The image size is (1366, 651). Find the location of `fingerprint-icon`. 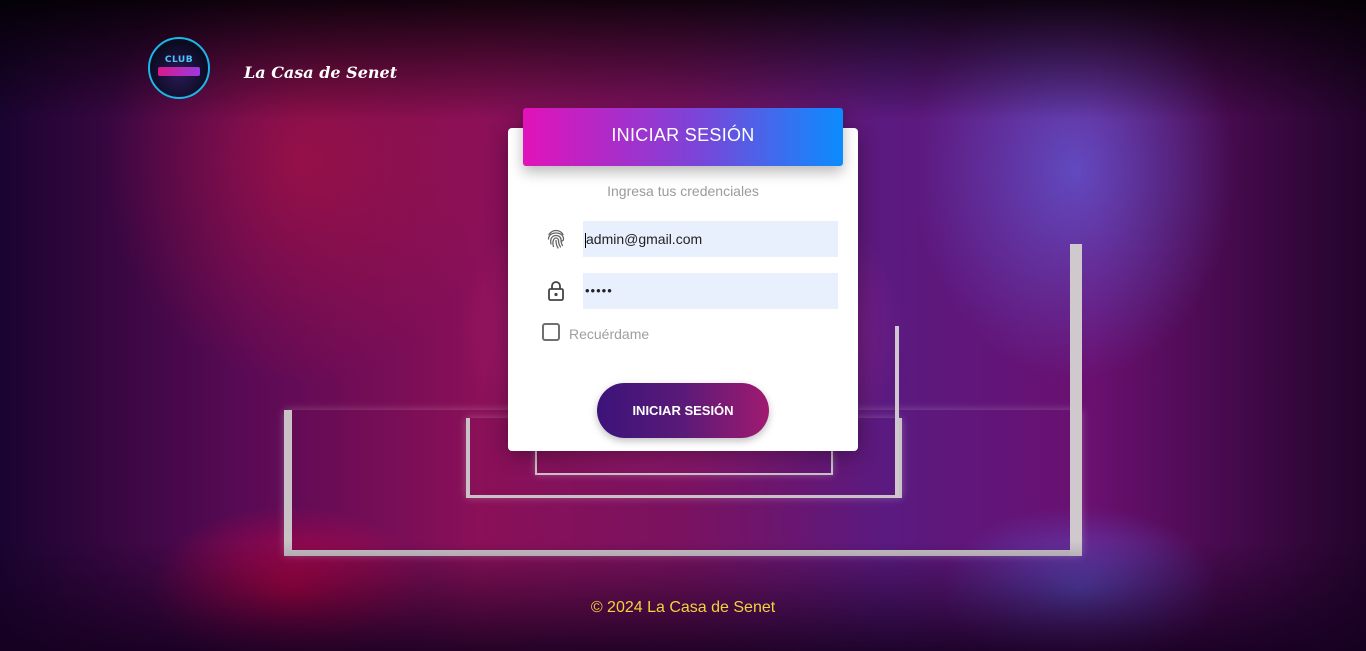

fingerprint-icon is located at coordinates (556, 239).